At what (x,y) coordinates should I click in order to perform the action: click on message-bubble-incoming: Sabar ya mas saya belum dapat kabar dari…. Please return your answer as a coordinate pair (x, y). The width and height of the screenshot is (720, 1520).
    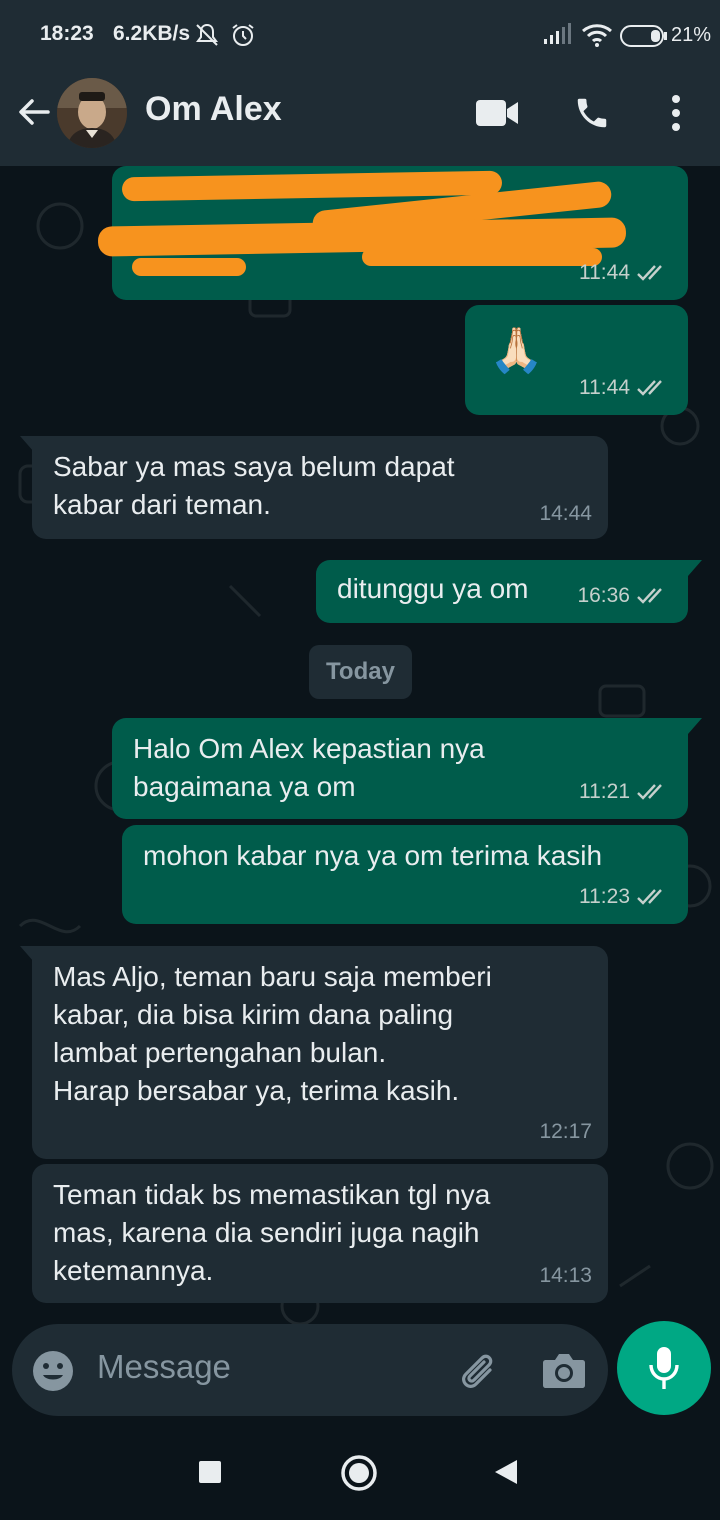
    Looking at the image, I should click on (320, 487).